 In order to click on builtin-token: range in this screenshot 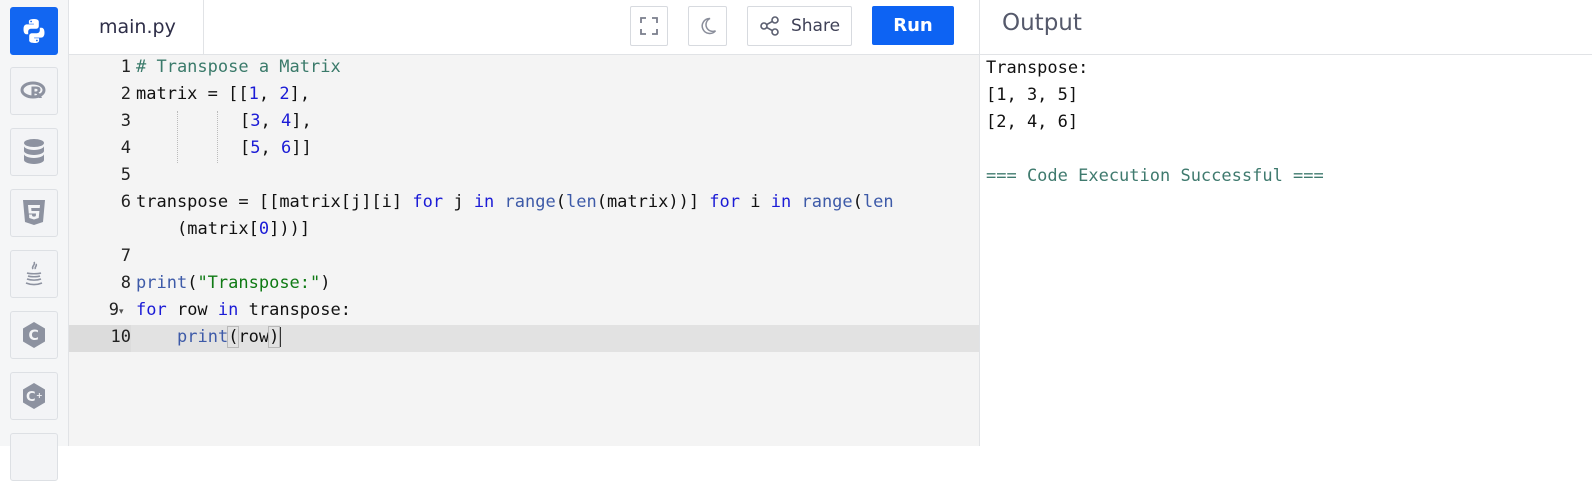, I will do `click(530, 202)`.